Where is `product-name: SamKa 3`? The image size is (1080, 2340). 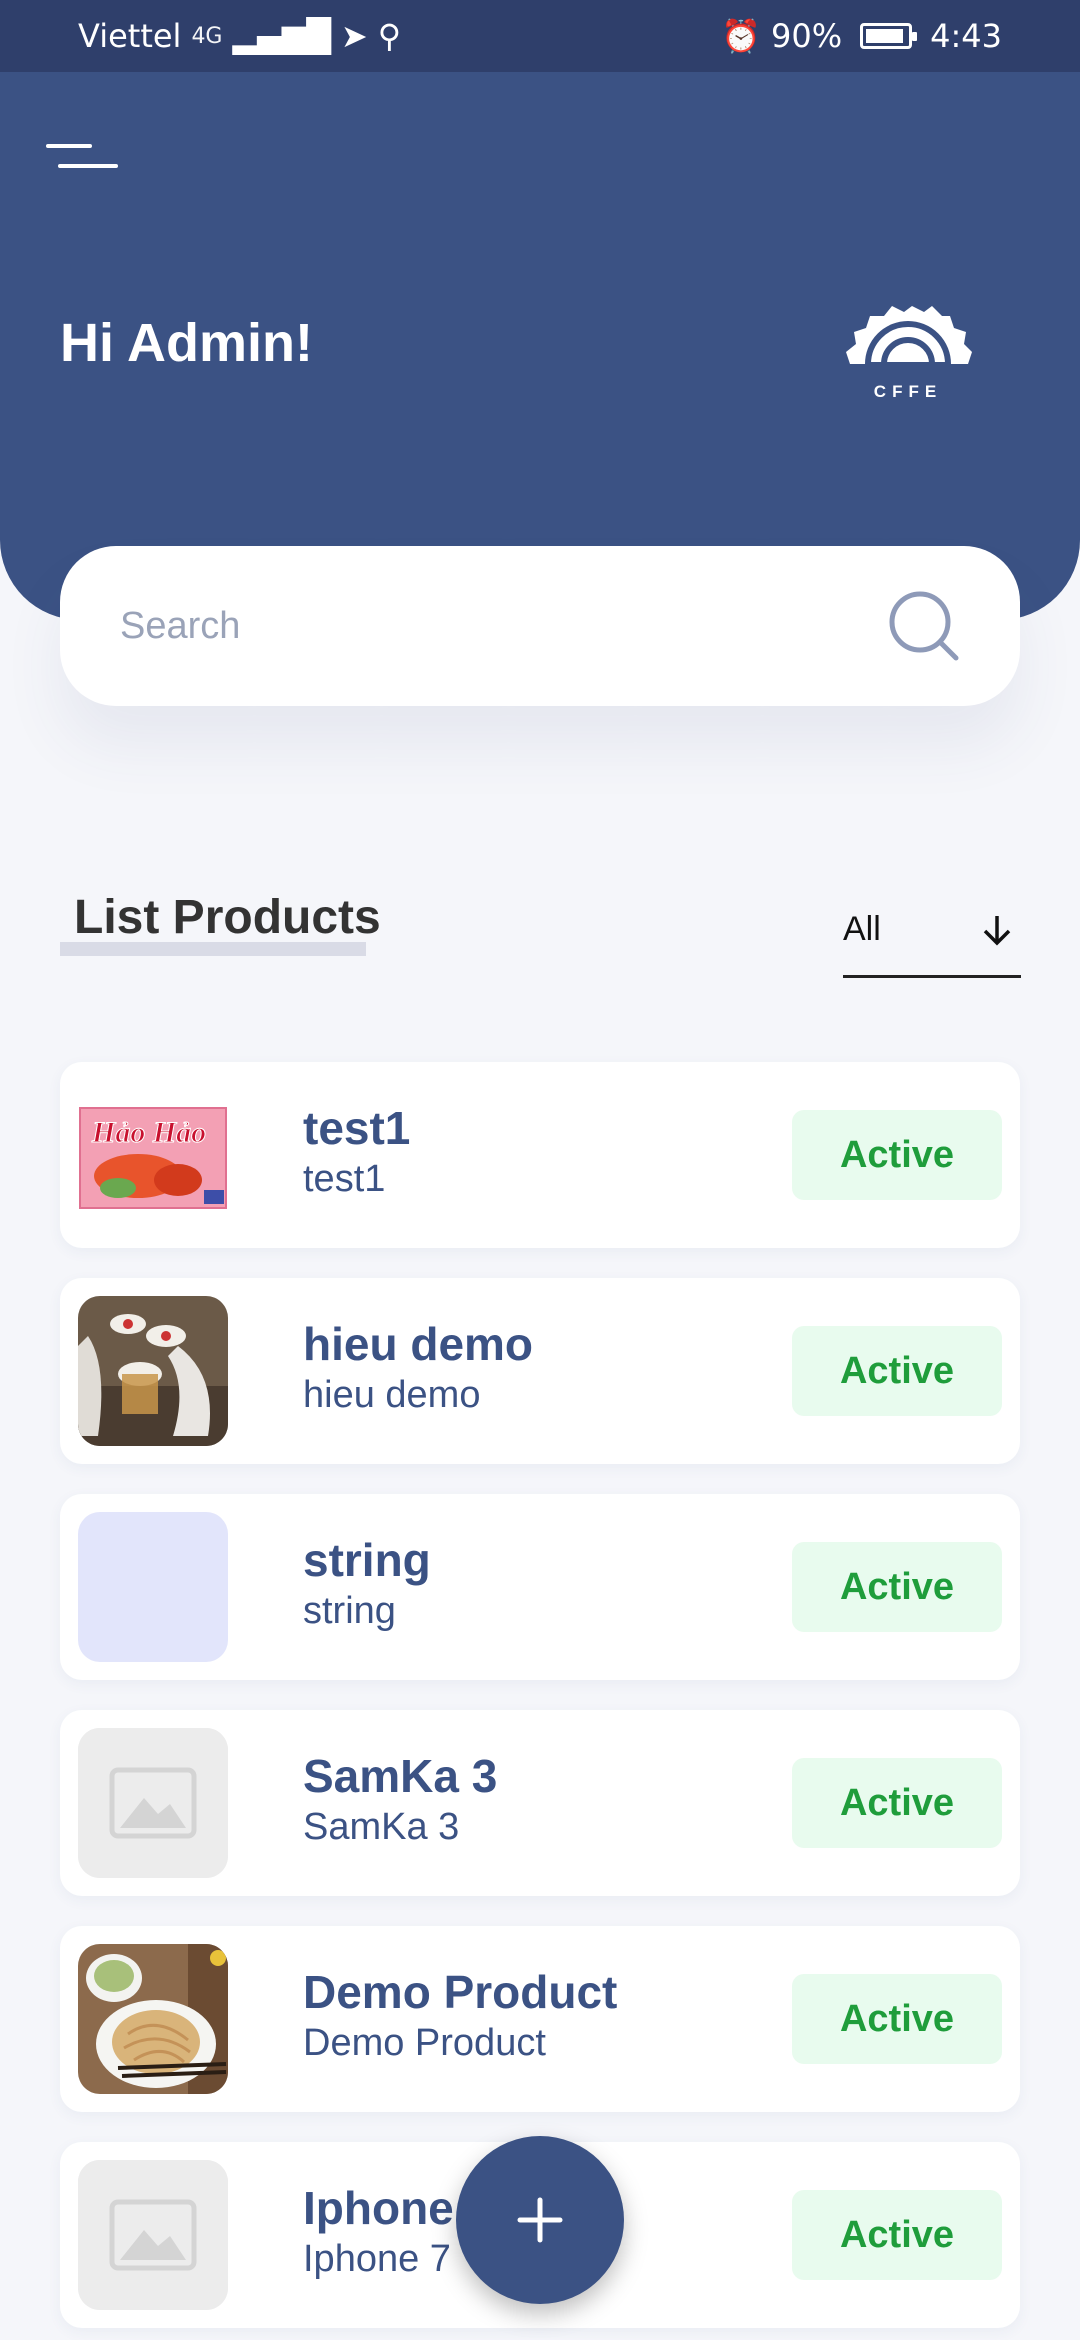 product-name: SamKa 3 is located at coordinates (400, 1776).